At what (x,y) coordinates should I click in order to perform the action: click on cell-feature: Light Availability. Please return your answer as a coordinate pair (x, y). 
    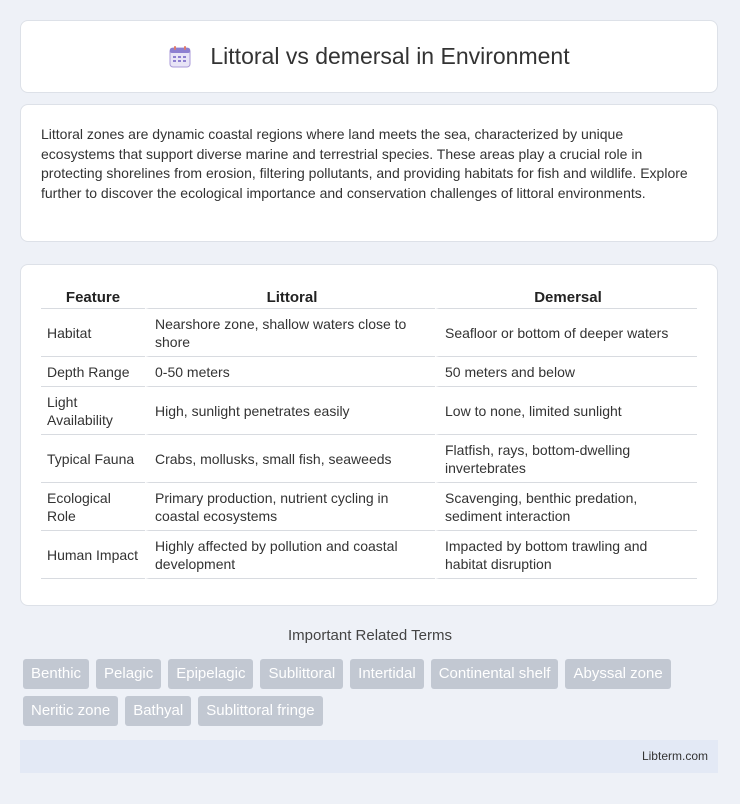
    Looking at the image, I should click on (93, 411).